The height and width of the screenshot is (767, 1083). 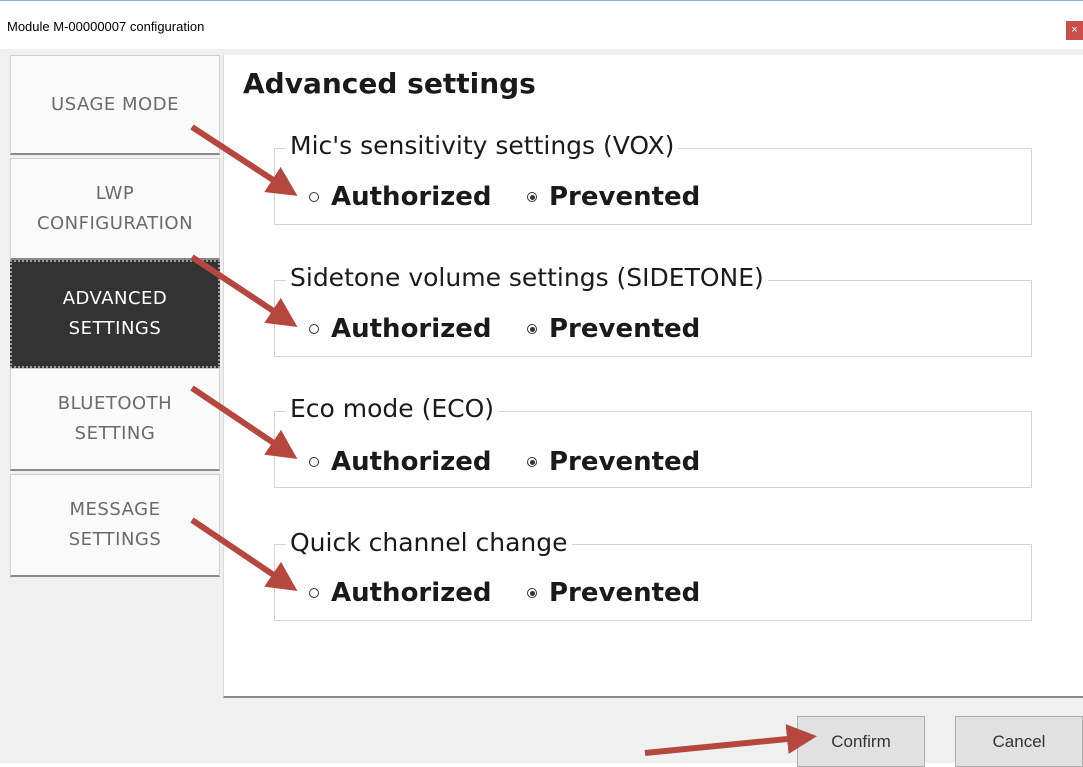 I want to click on radio-sidetone-prevented: Prevented, so click(x=613, y=329).